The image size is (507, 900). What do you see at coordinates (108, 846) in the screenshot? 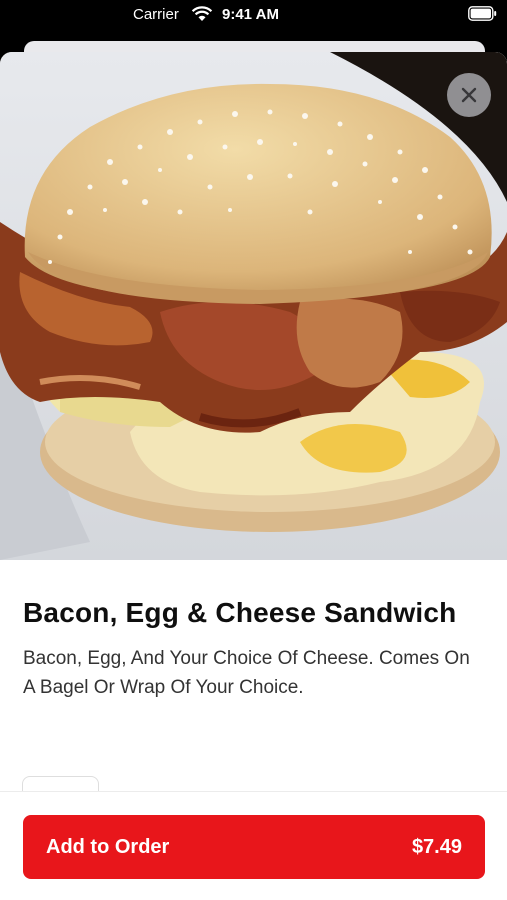
I see `add-to-order-label: Add to Order` at bounding box center [108, 846].